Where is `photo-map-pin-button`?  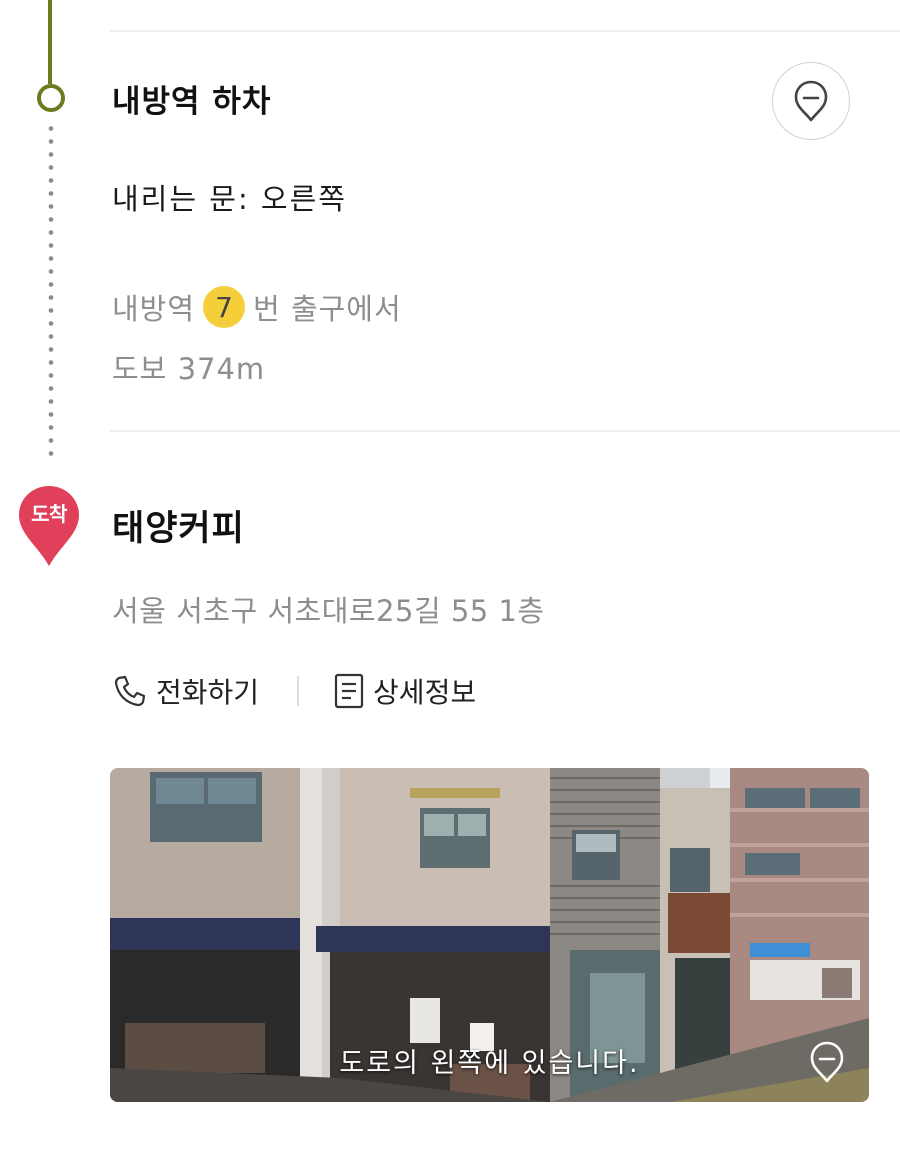 photo-map-pin-button is located at coordinates (827, 1062).